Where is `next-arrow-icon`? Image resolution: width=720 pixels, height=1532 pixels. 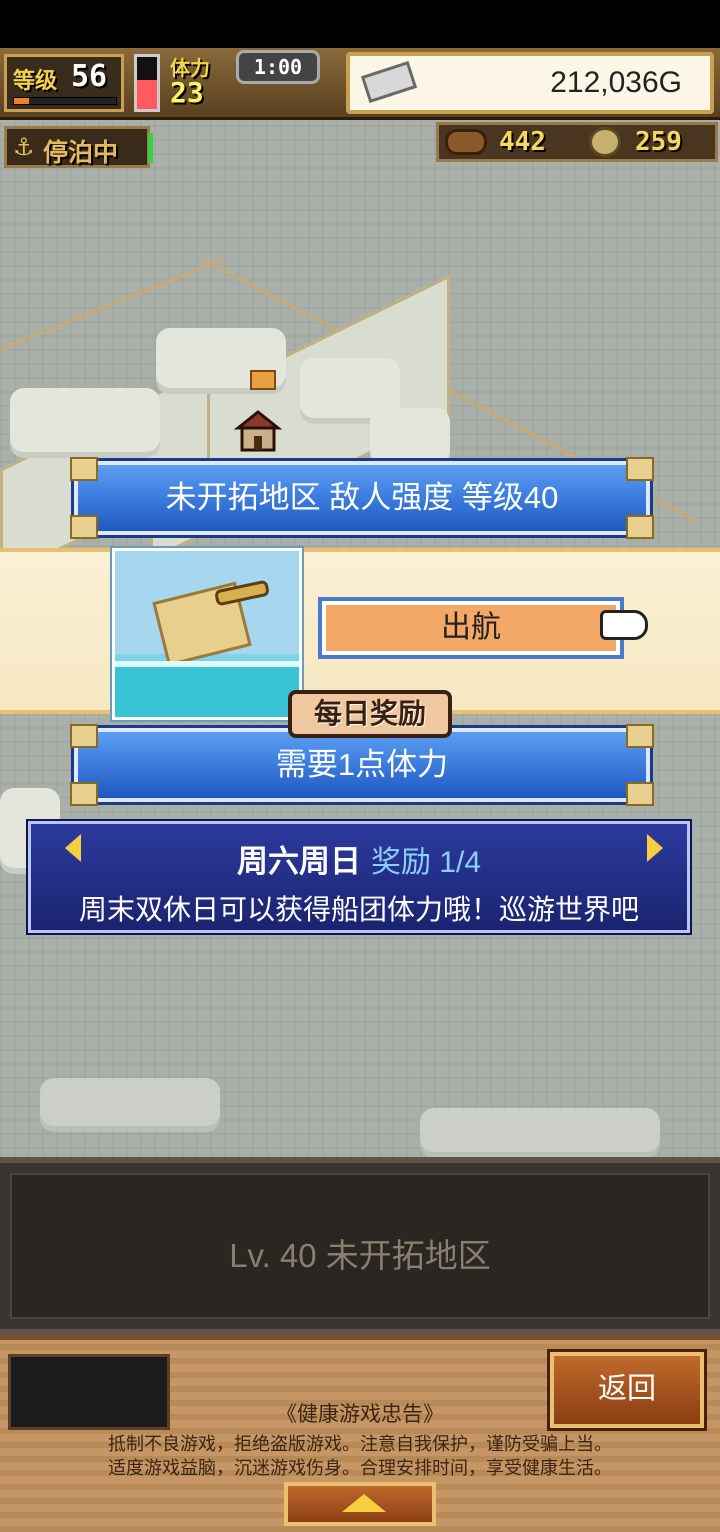
next-arrow-icon is located at coordinates (655, 848).